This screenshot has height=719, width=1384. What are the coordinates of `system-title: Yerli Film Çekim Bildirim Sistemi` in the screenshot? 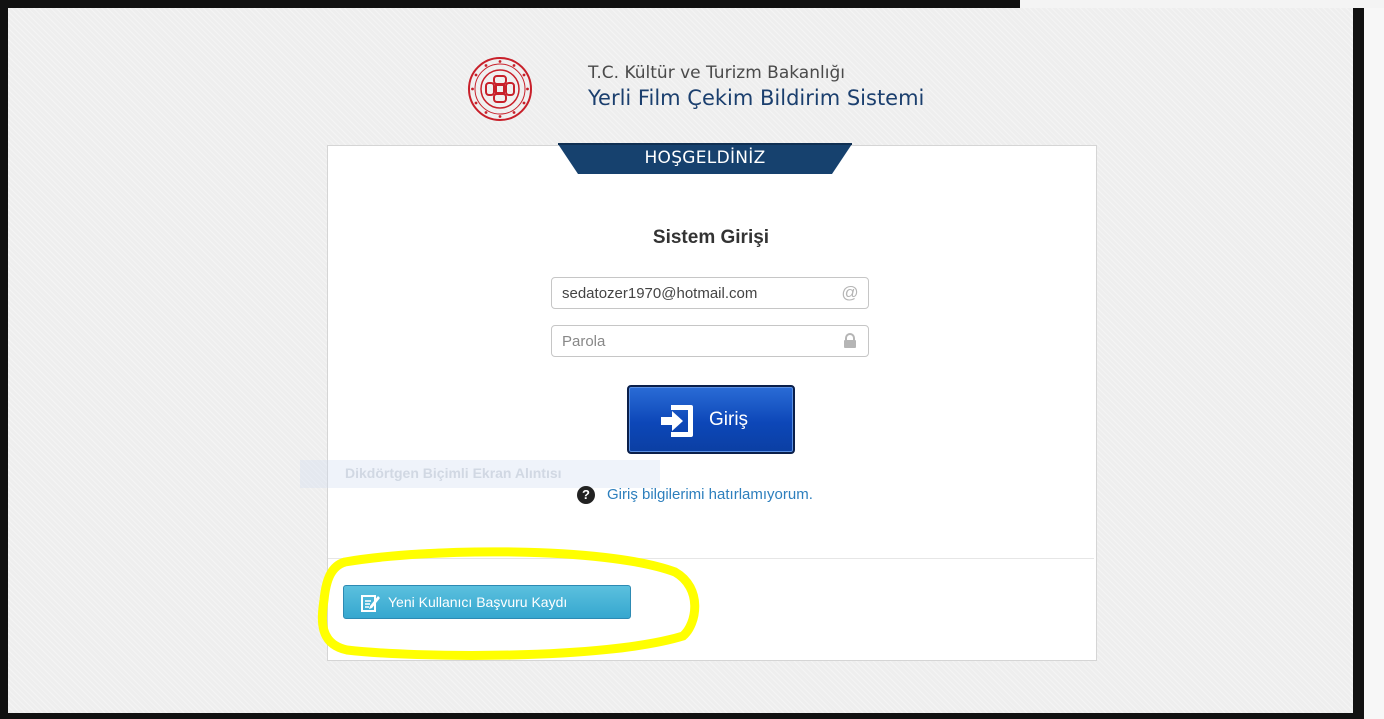 It's located at (756, 98).